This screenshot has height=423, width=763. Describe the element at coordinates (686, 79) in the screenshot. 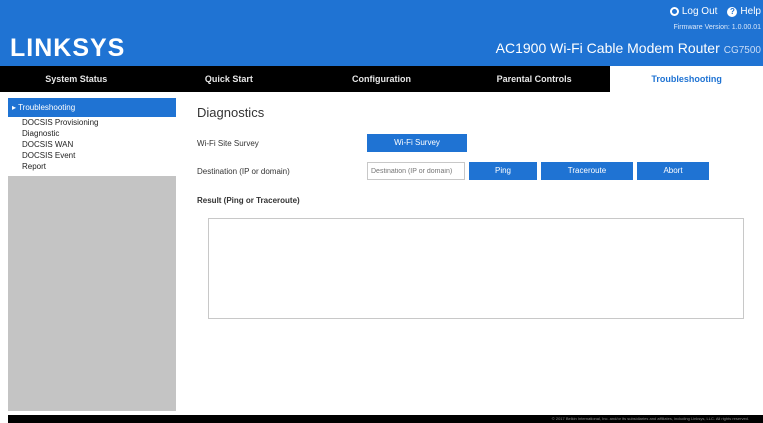

I see `tab-troubleshooting: Troubleshooting` at that location.